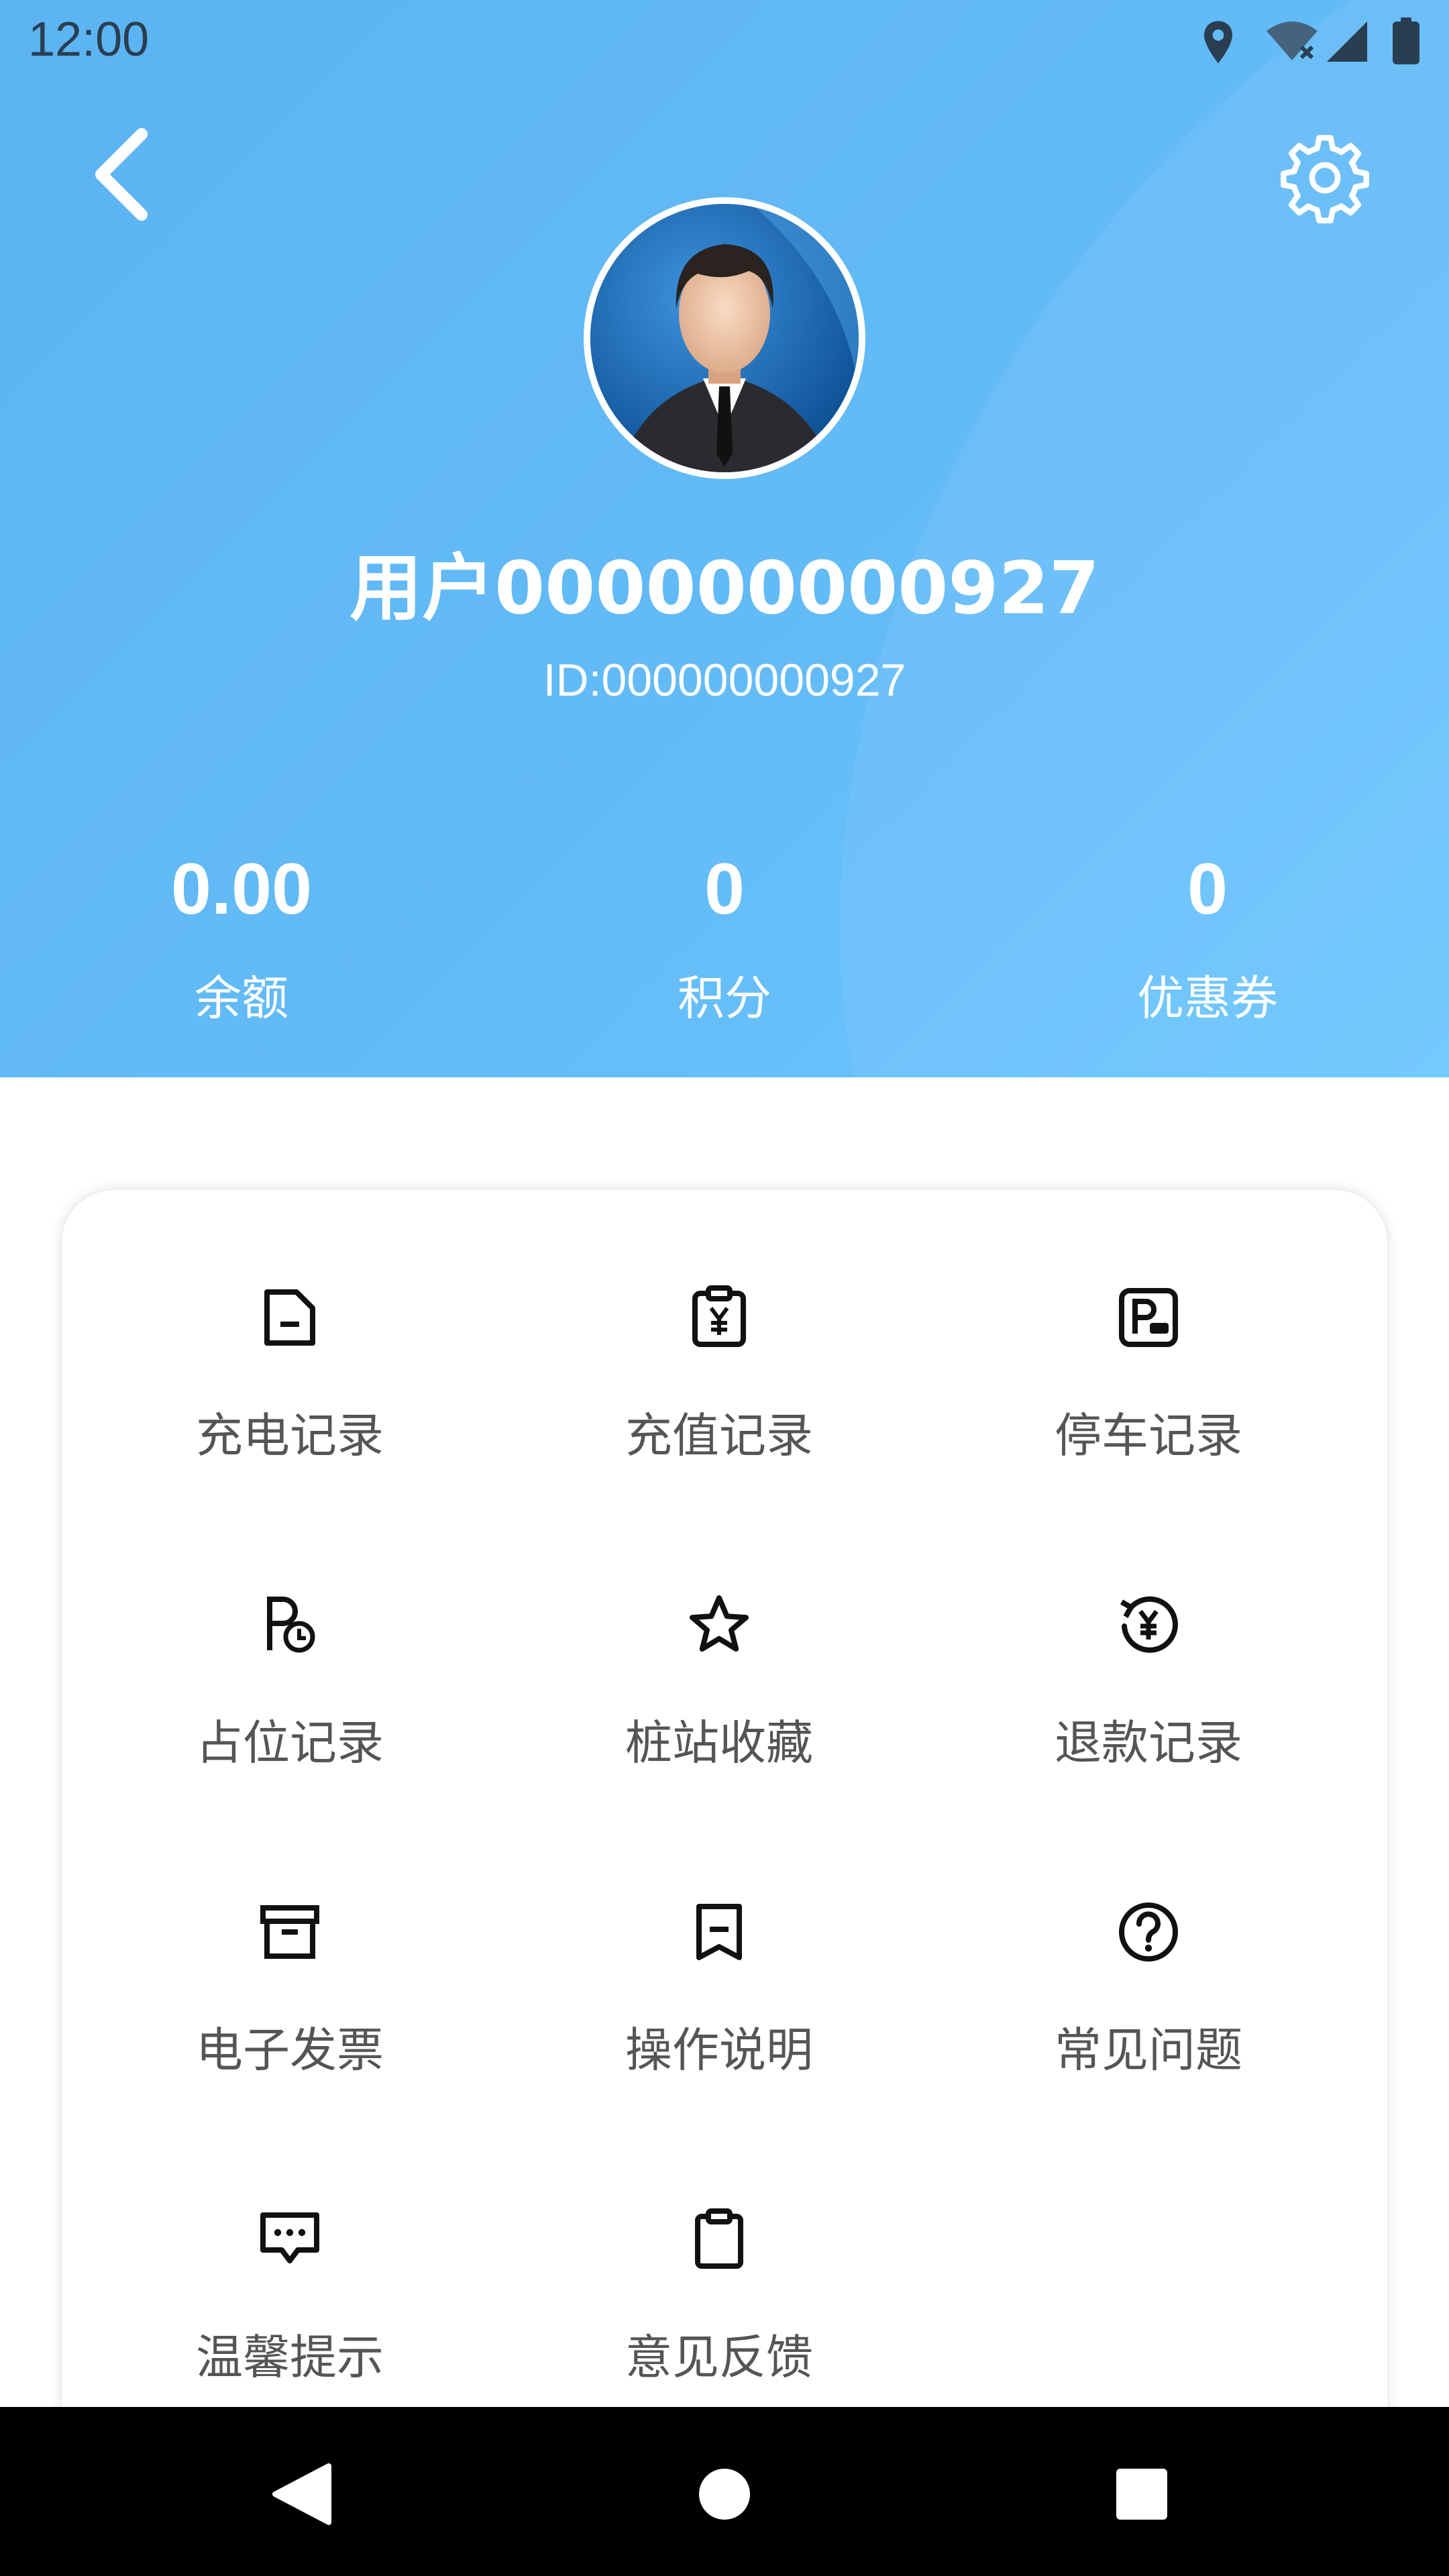  I want to click on clipboard-icon, so click(719, 2239).